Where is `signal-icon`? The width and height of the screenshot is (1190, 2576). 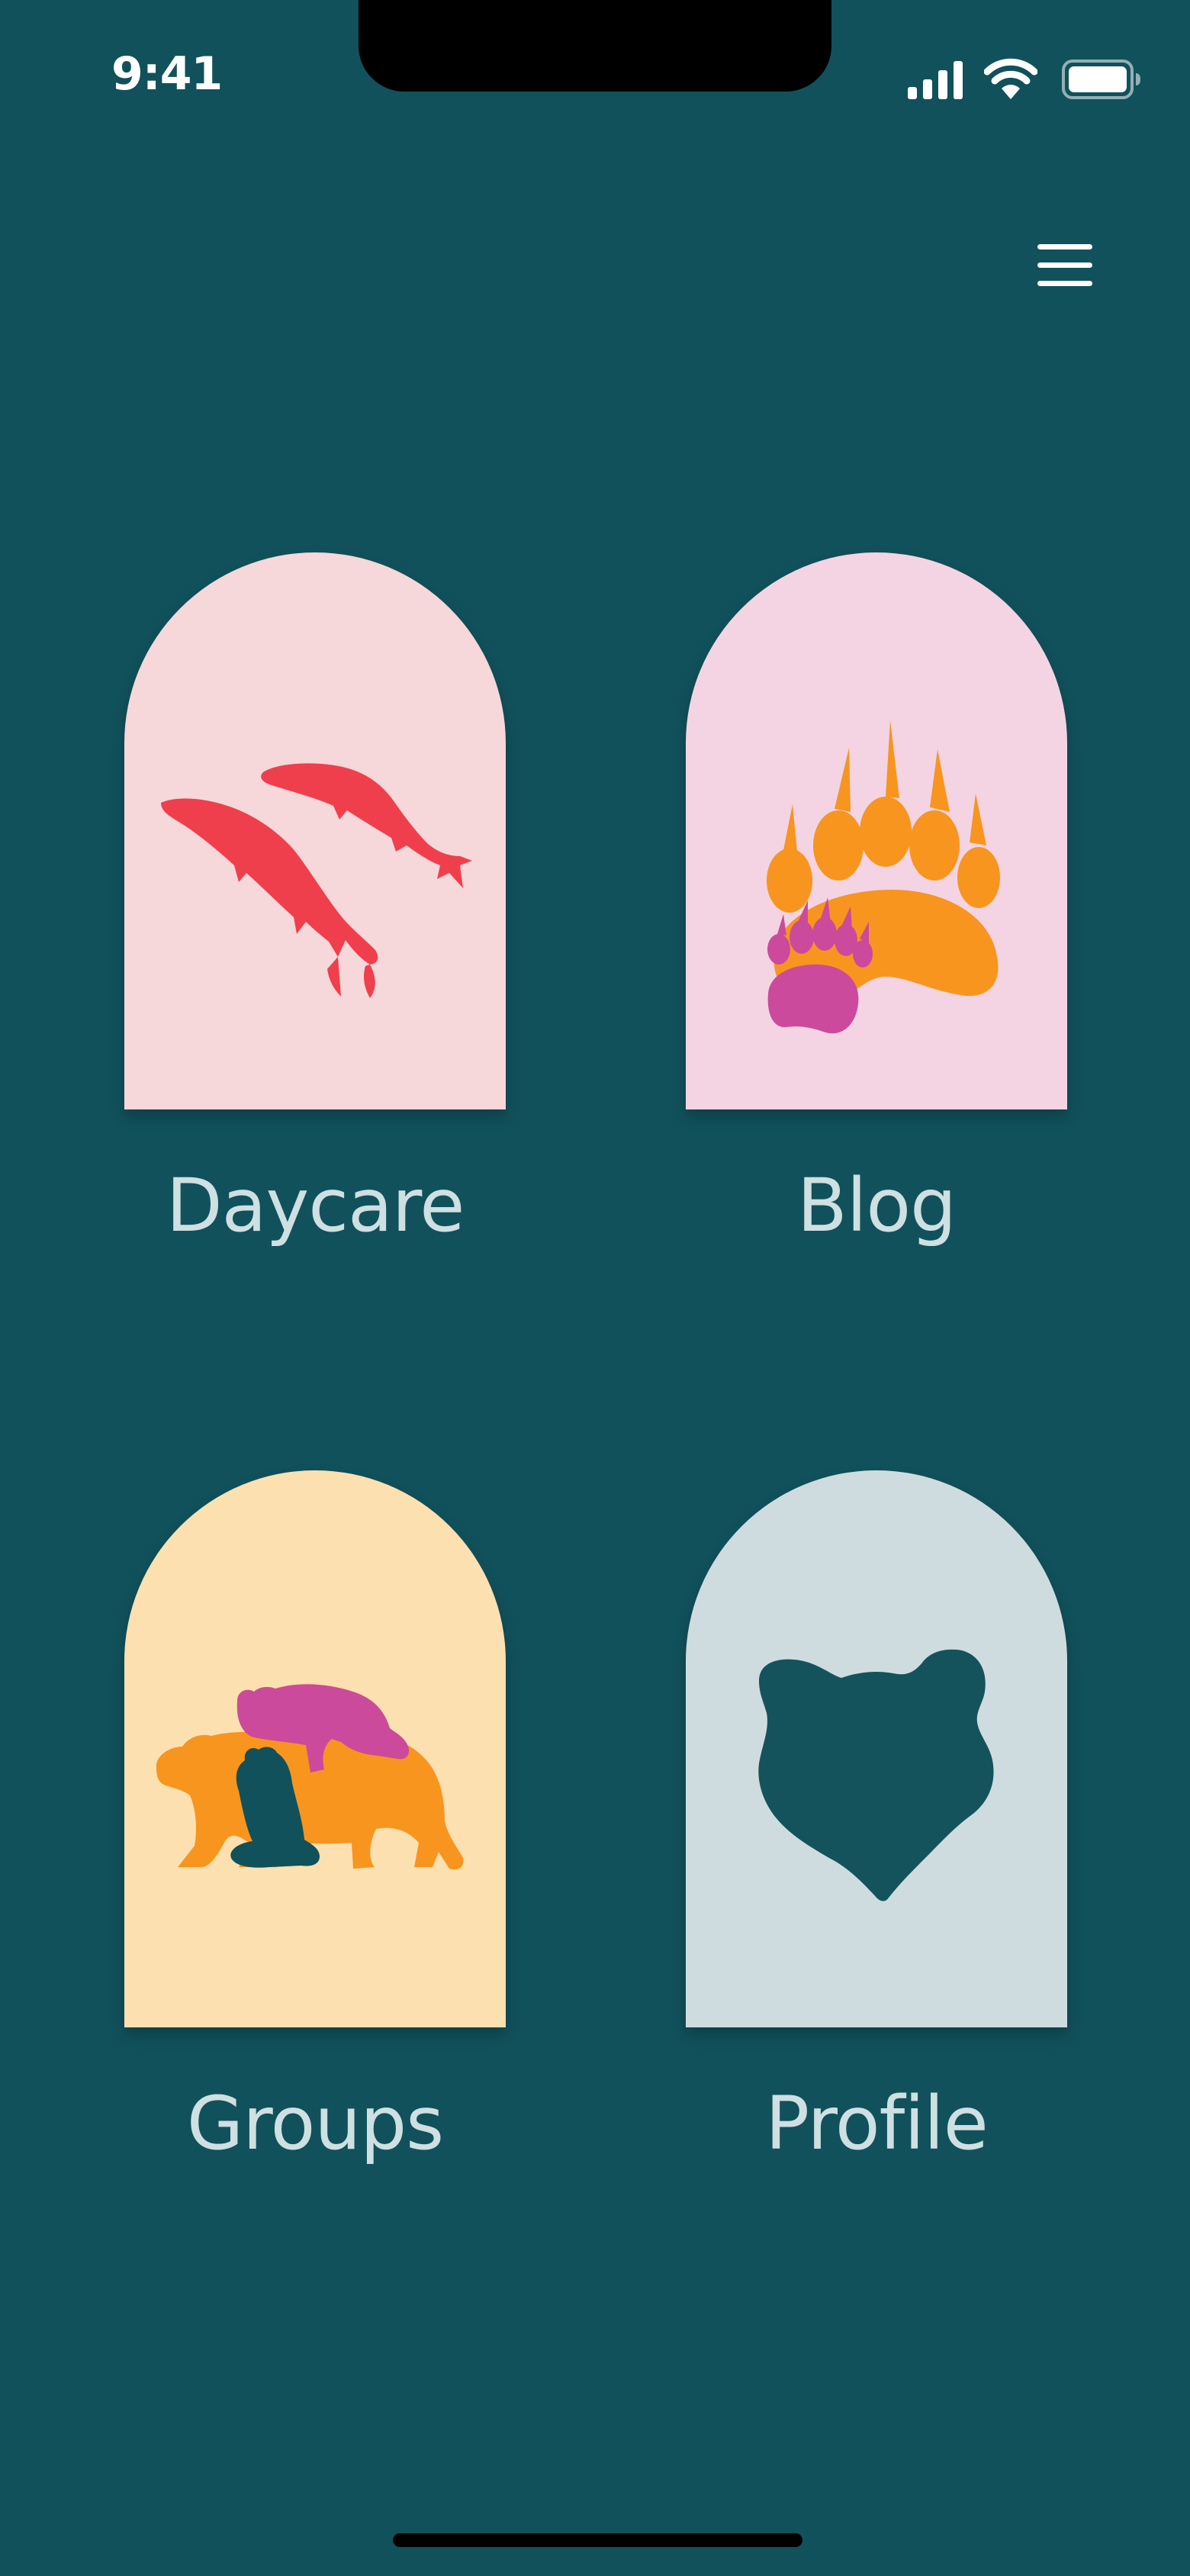
signal-icon is located at coordinates (935, 80).